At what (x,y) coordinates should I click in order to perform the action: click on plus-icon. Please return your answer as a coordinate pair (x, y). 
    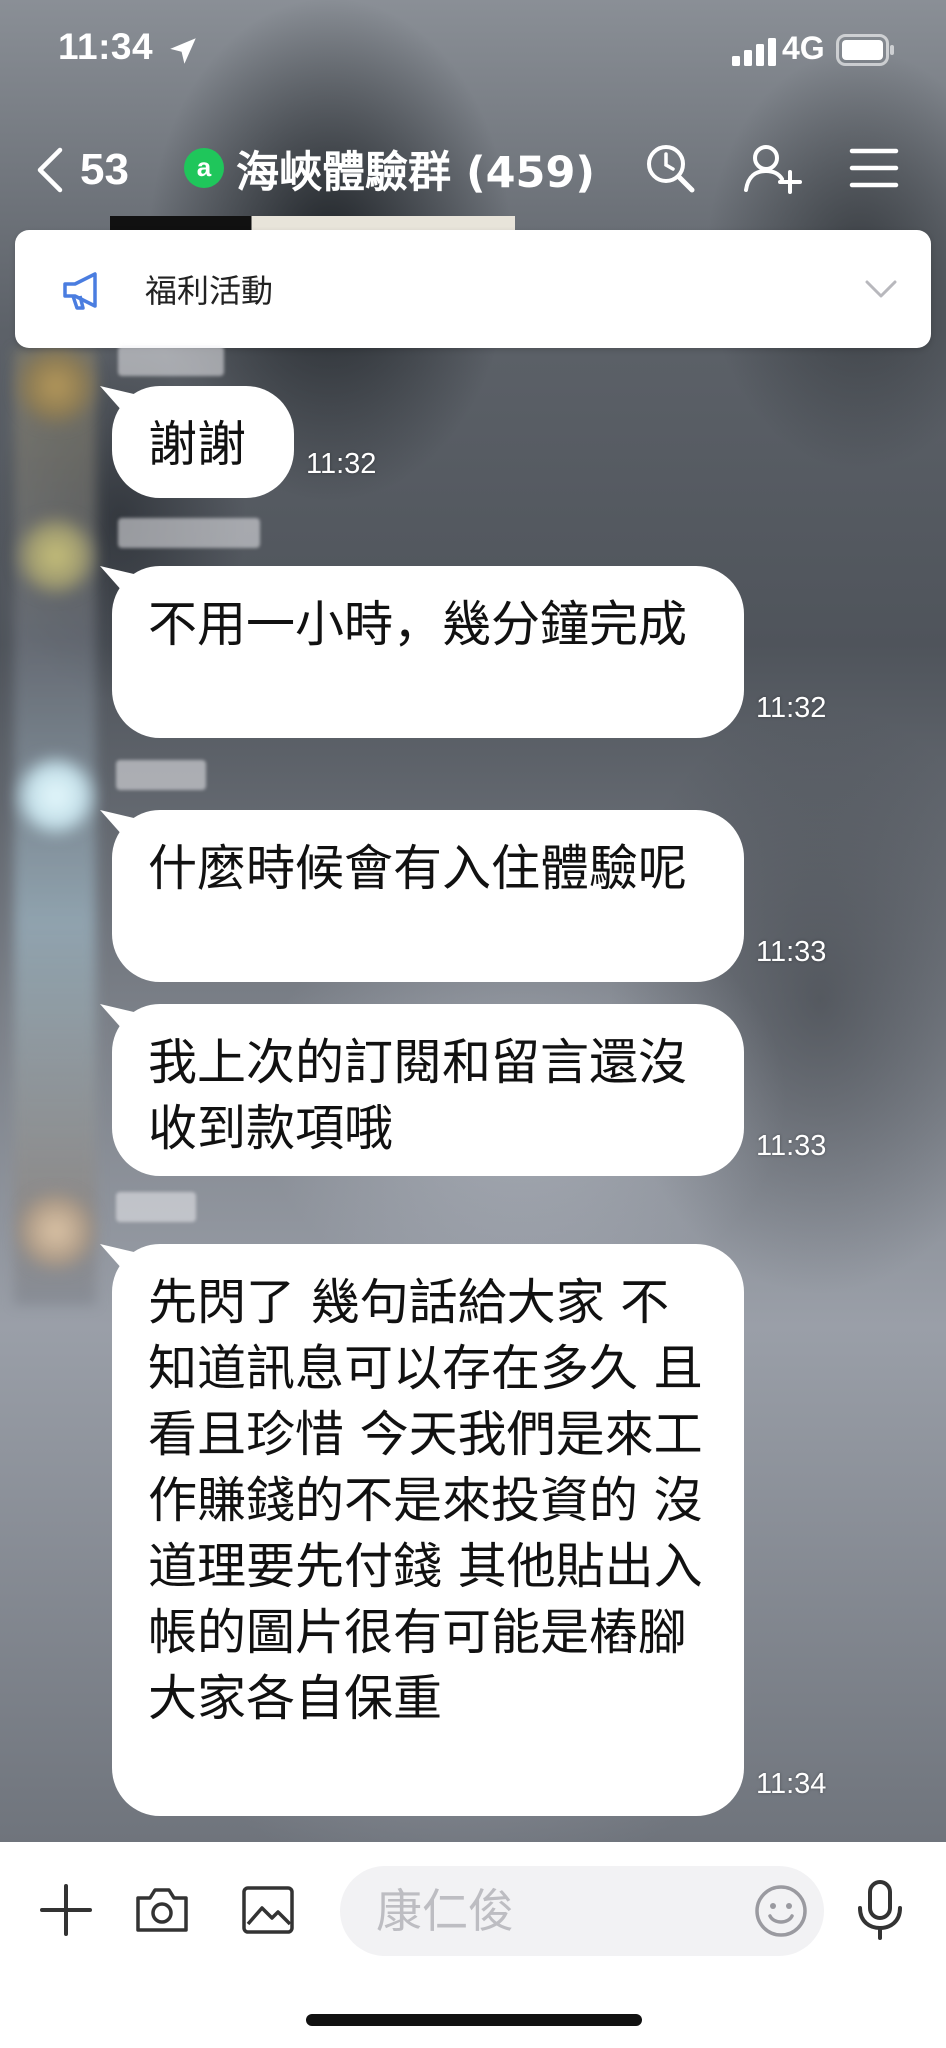
    Looking at the image, I should click on (66, 1910).